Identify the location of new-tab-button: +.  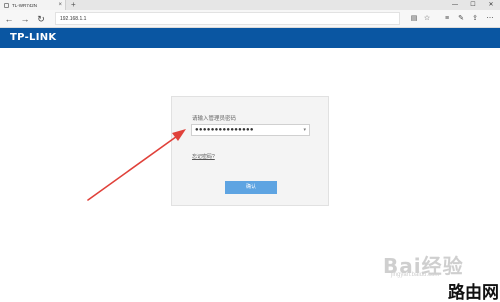
(73, 5).